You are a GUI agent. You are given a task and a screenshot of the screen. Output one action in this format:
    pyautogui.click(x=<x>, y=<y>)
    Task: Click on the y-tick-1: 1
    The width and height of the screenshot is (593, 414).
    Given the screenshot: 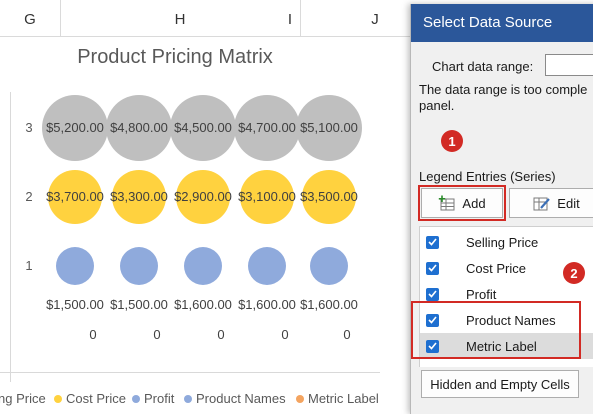 What is the action you would take?
    pyautogui.click(x=29, y=265)
    